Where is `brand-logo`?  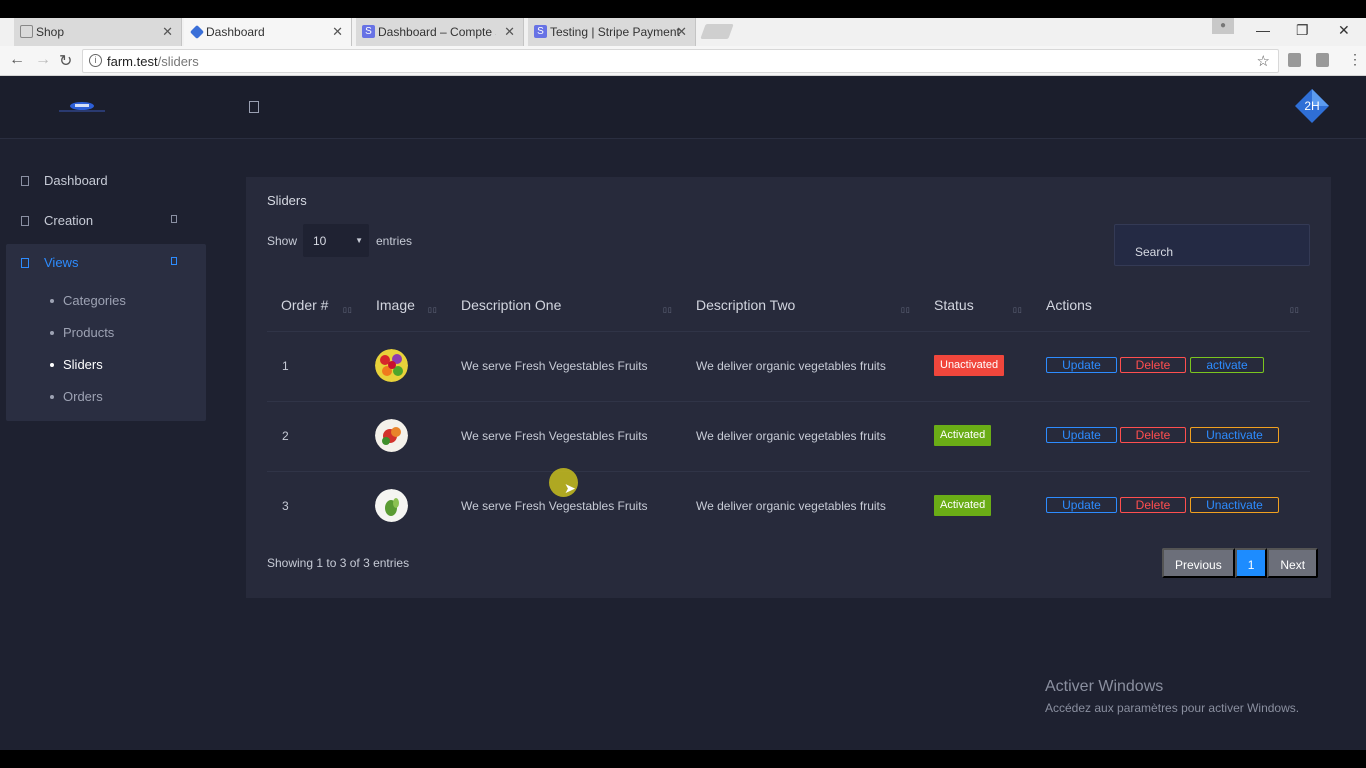
brand-logo is located at coordinates (82, 107).